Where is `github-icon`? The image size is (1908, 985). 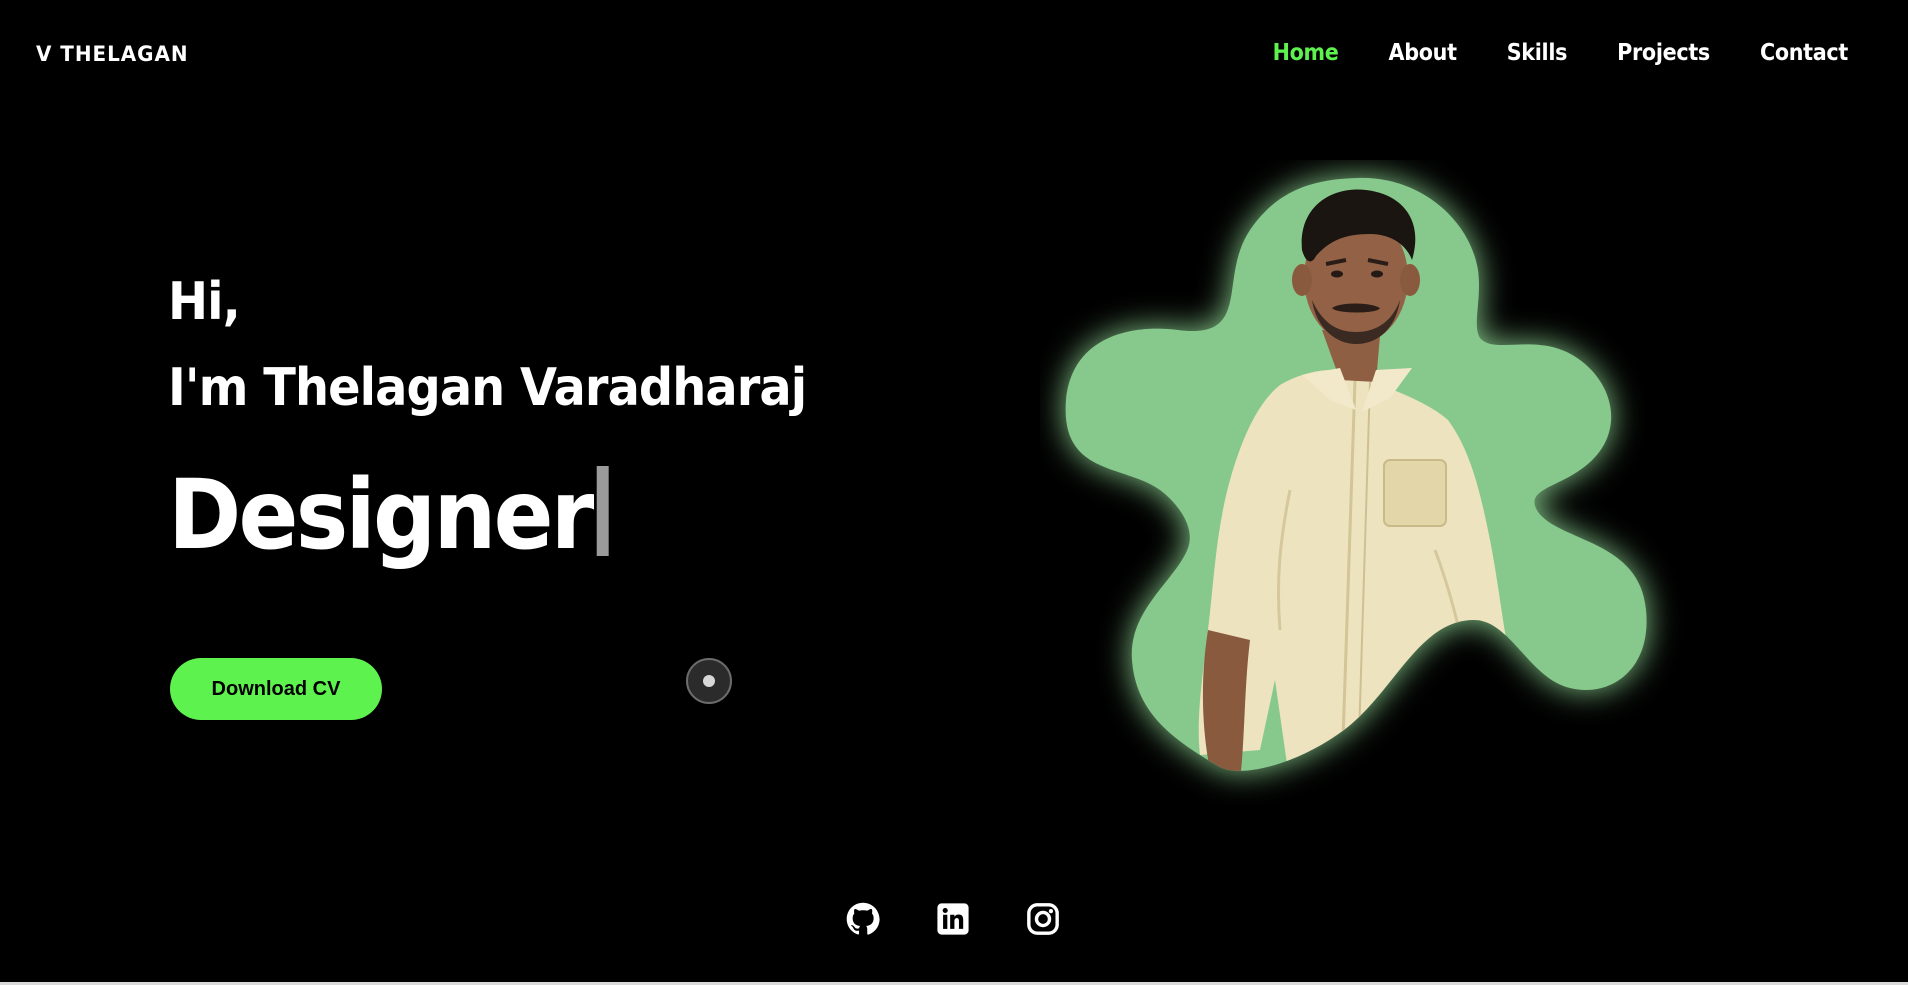
github-icon is located at coordinates (863, 919).